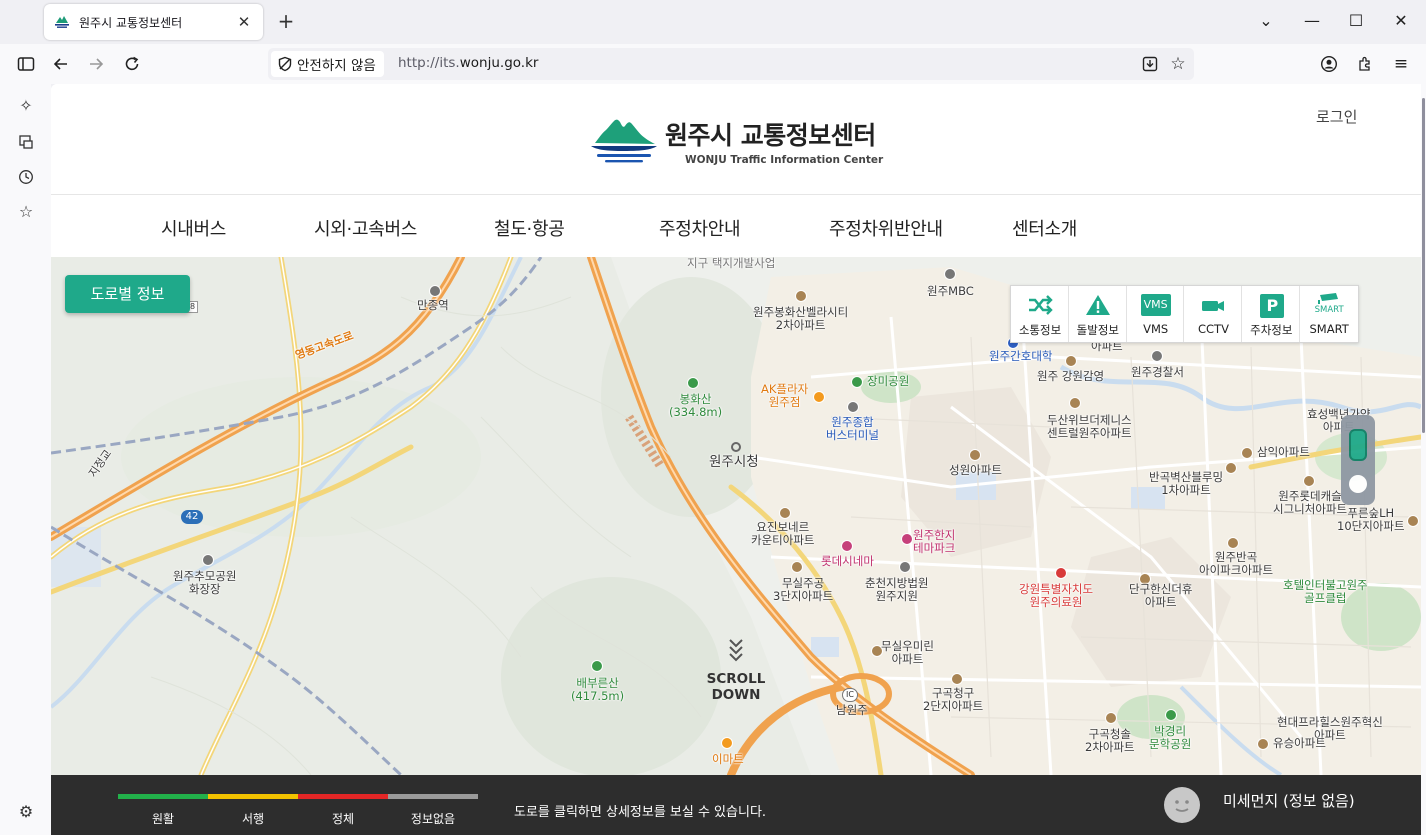  What do you see at coordinates (785, 395) in the screenshot?
I see `map-label: AK플라자 원주점` at bounding box center [785, 395].